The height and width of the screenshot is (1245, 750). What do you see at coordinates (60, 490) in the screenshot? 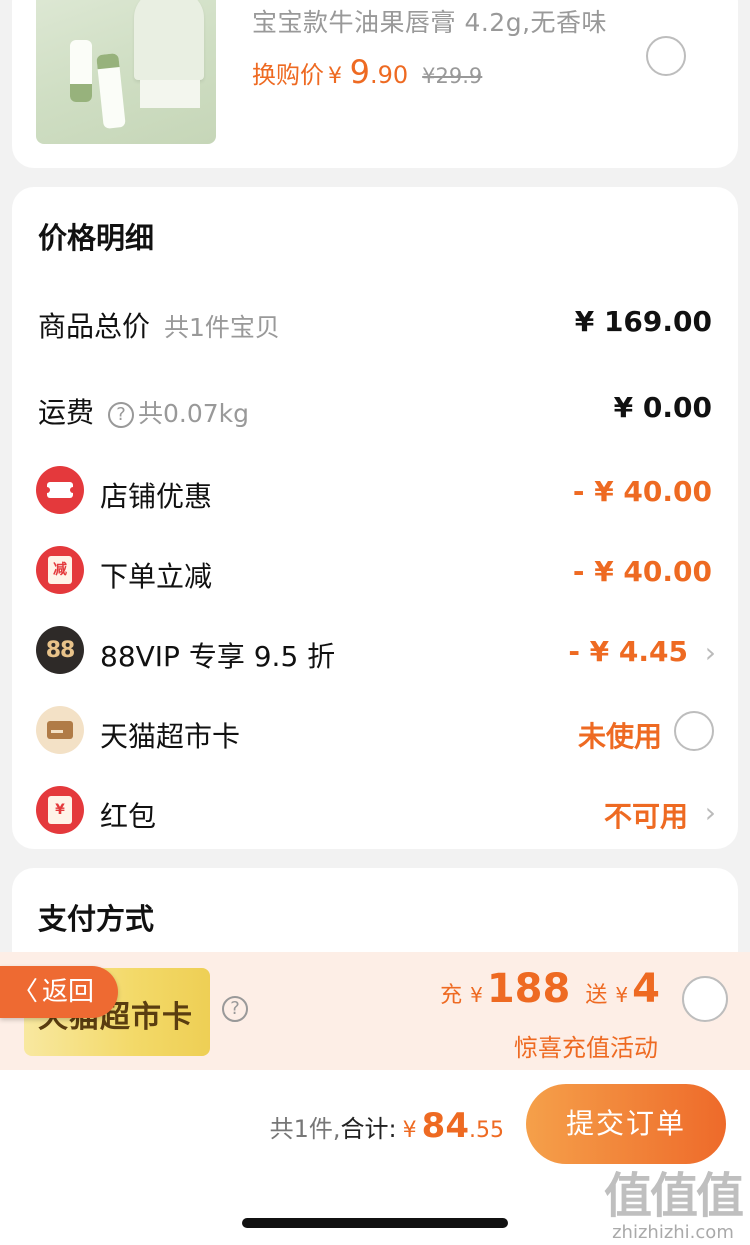
I see `ticket-icon` at bounding box center [60, 490].